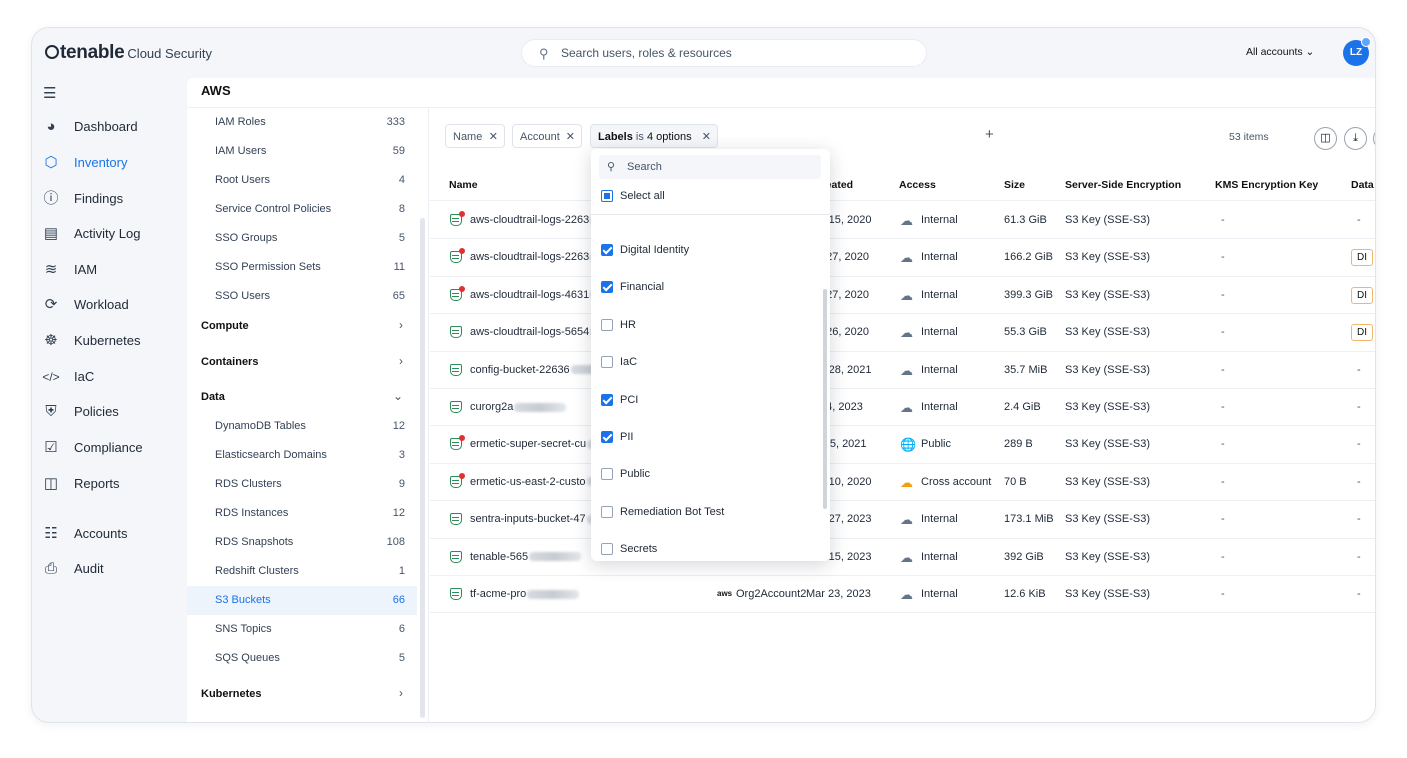 The width and height of the screenshot is (1407, 758). Describe the element at coordinates (302, 571) in the screenshot. I see `tree-item-redshift-clusters: Redshift Clusters 1` at that location.